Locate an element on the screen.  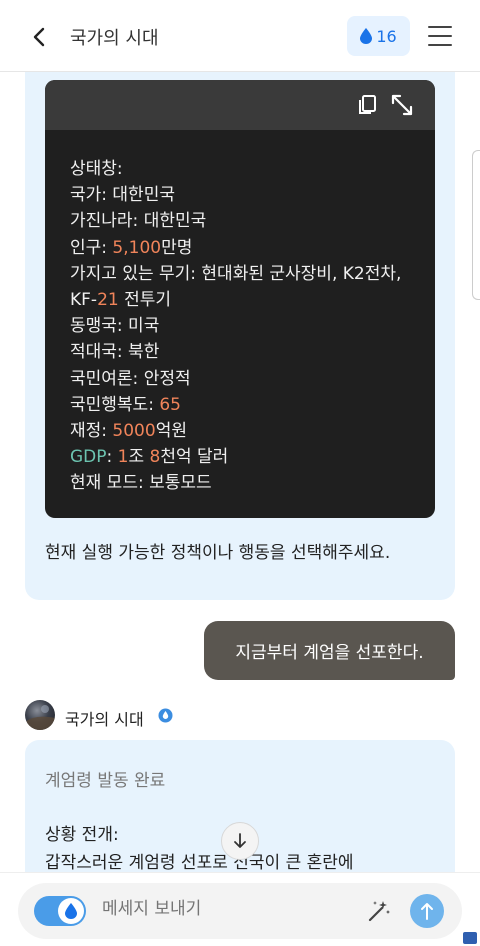
status-line-segment: 가진나라: 대한민국 is located at coordinates (138, 221).